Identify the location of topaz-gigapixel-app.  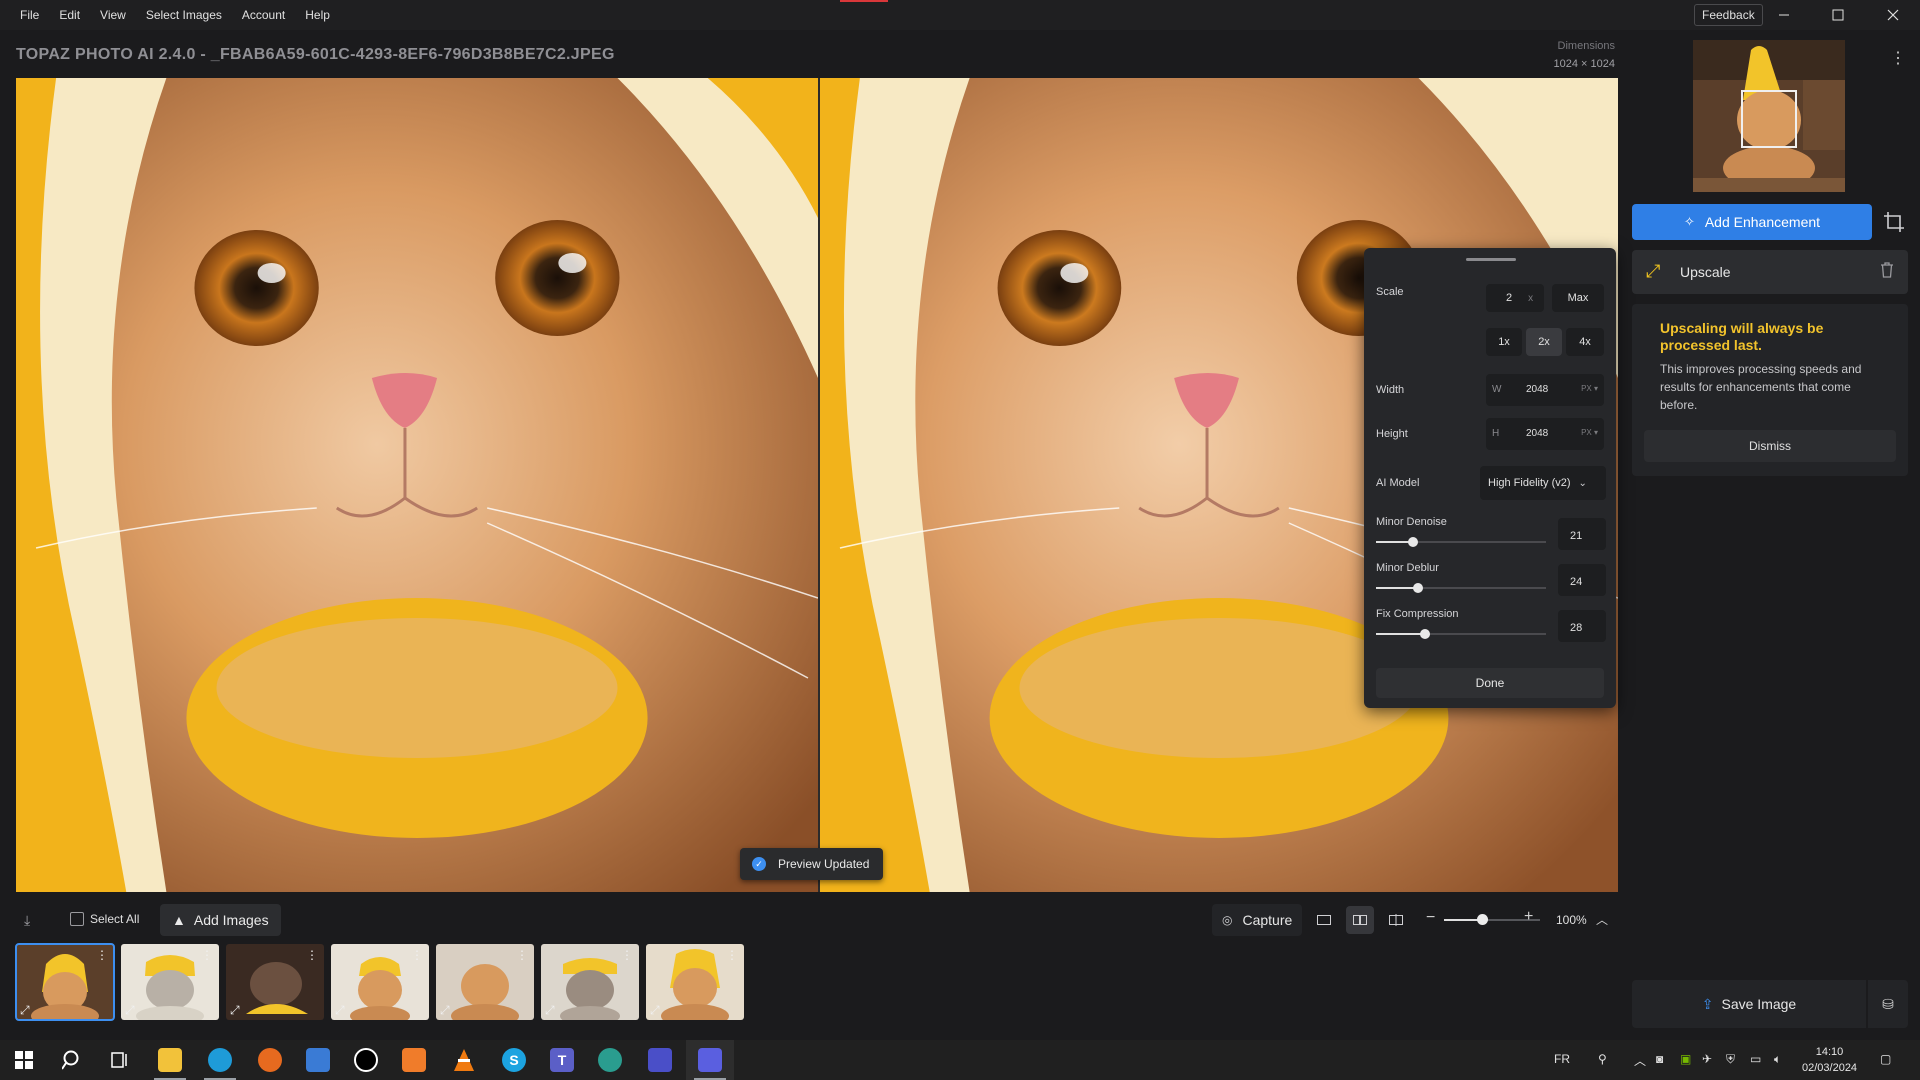
(660, 1060).